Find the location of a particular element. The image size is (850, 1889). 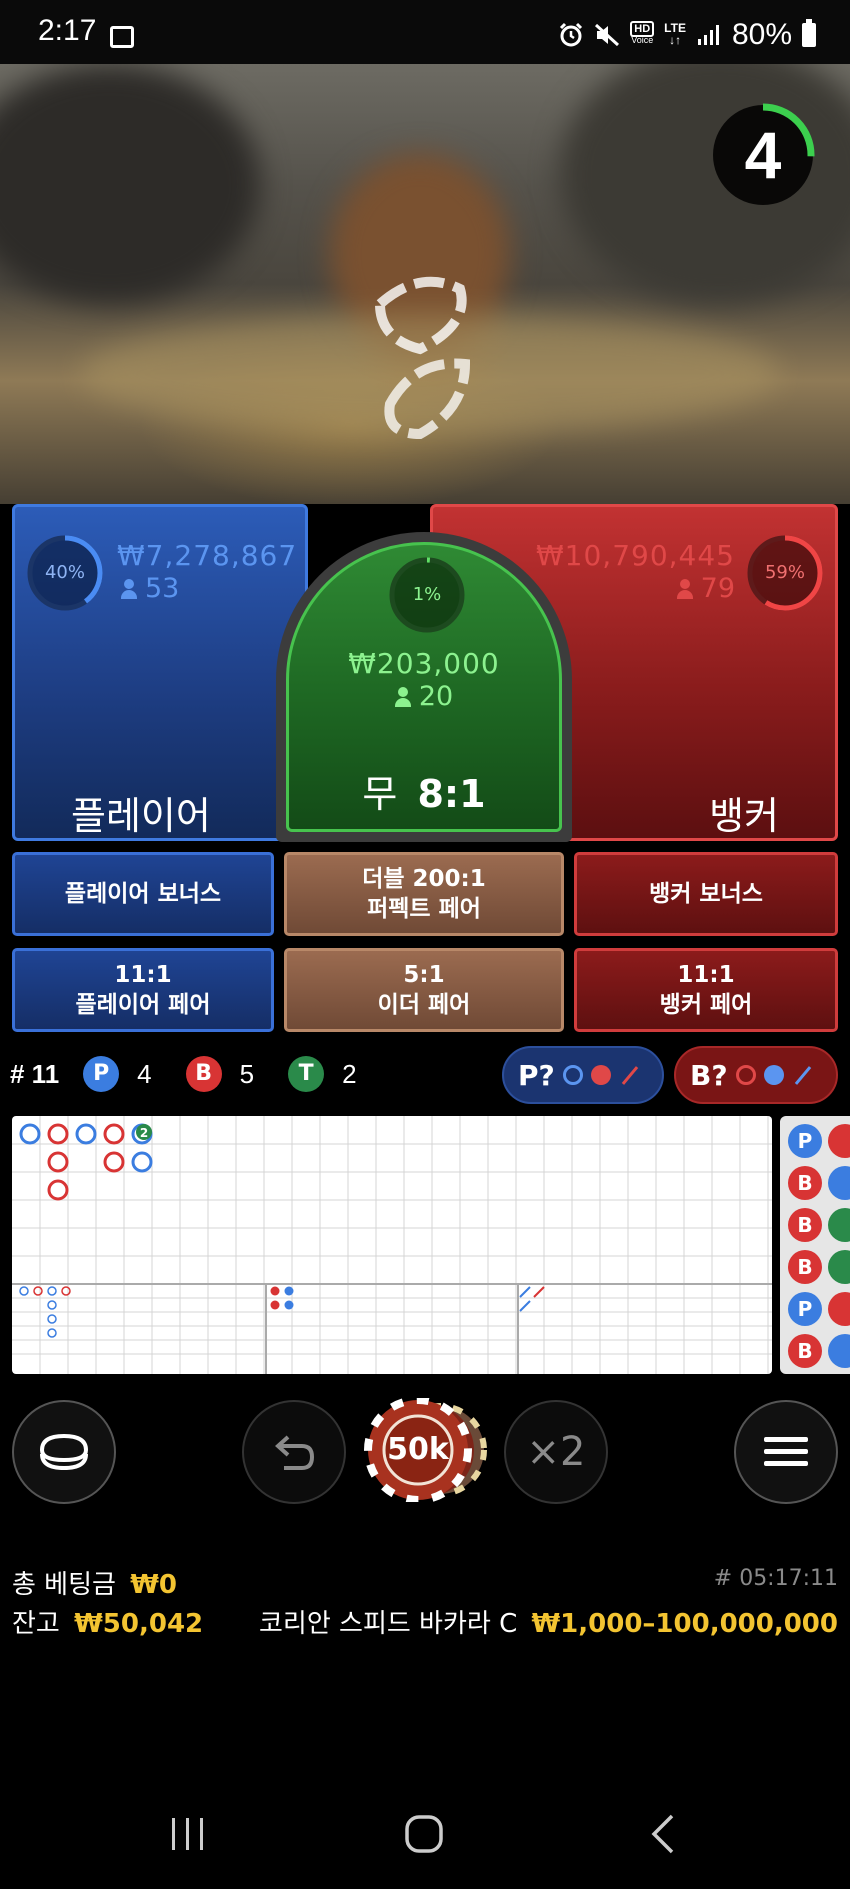

player-percent: 40% is located at coordinates (64, 572).